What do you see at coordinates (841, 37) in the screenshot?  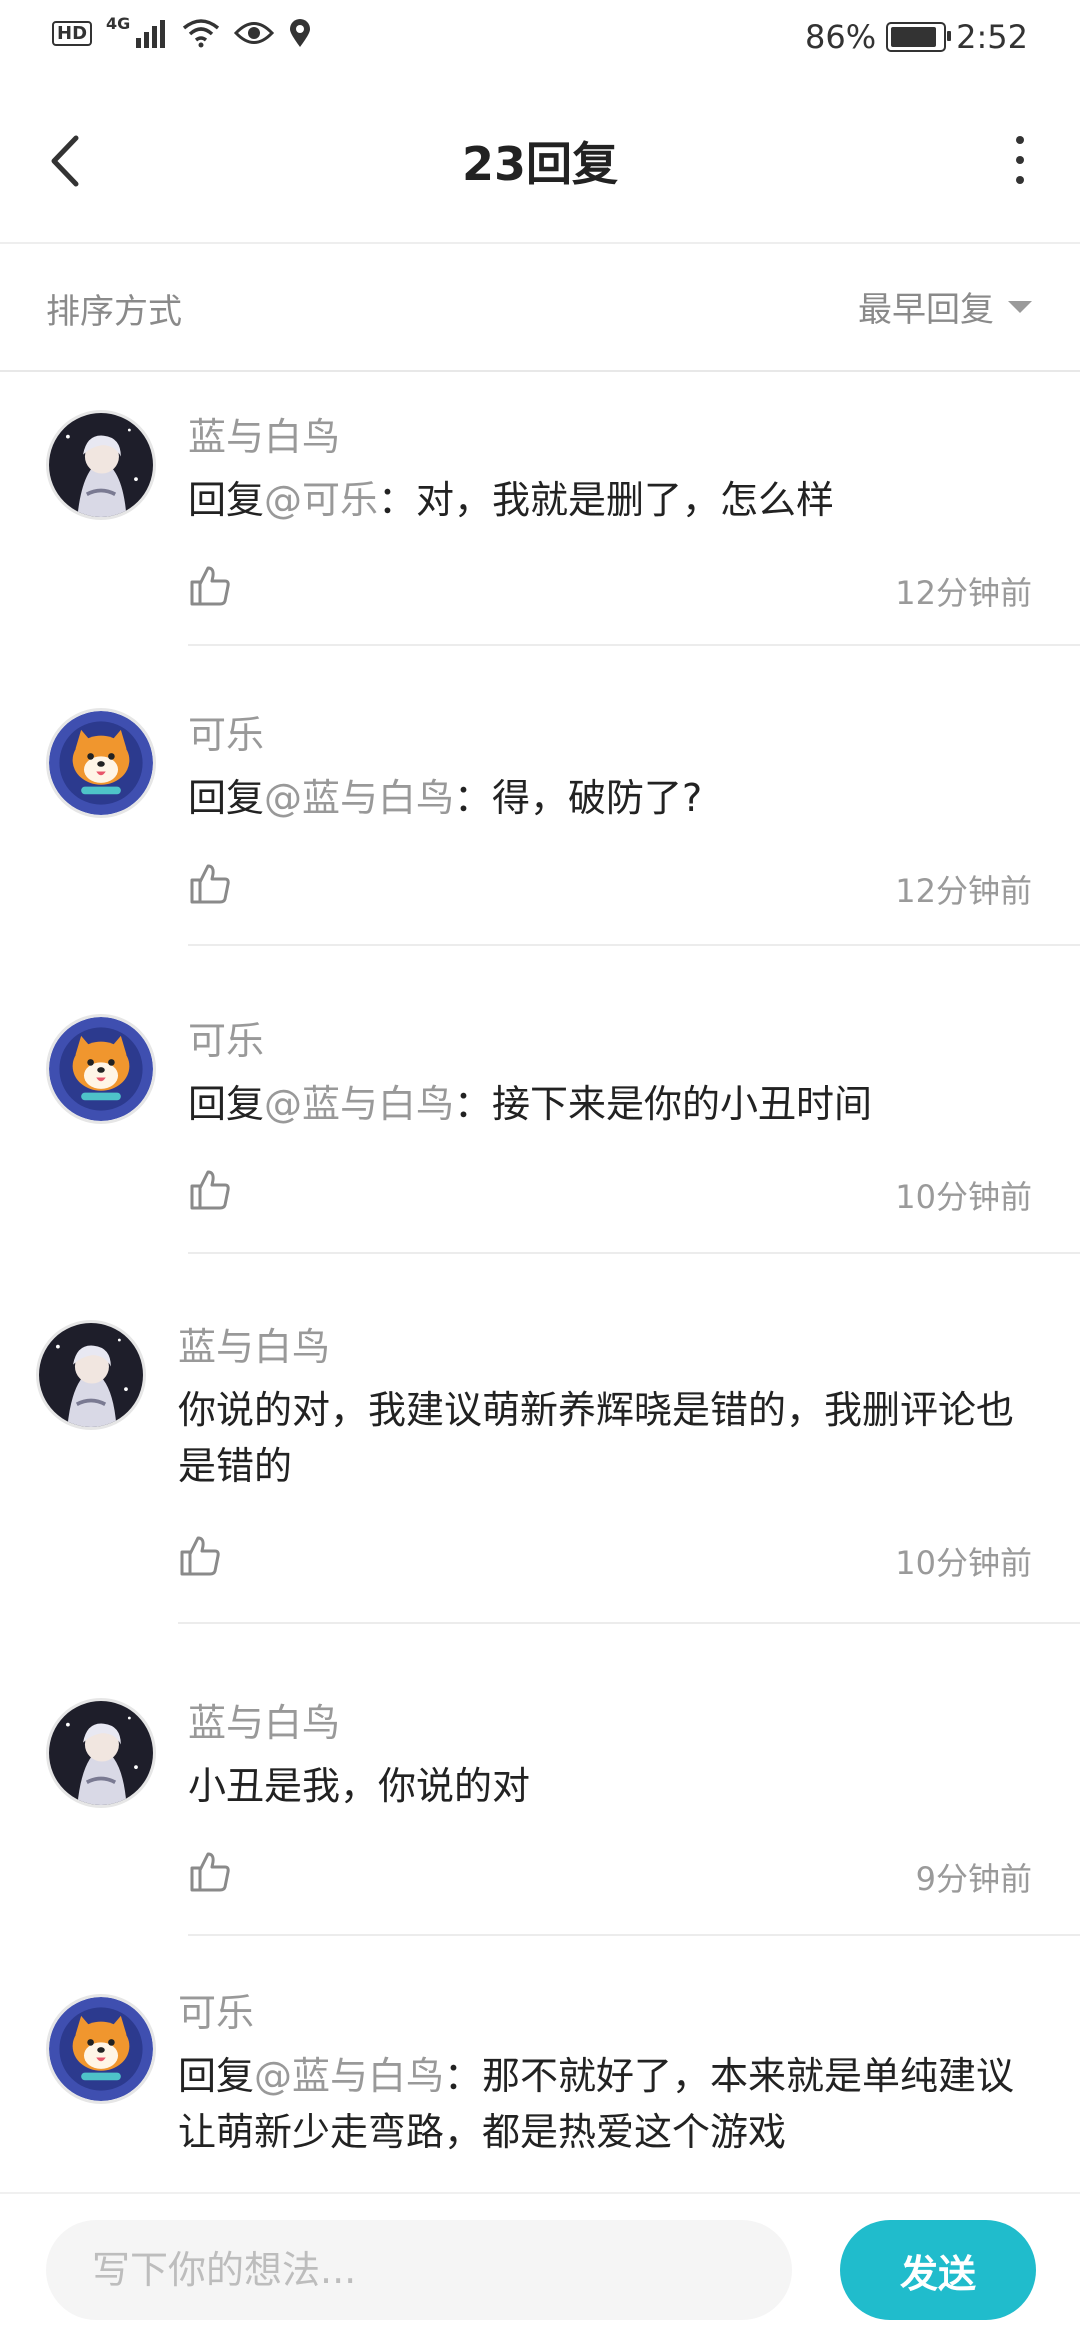 I see `battery-percent: 86%` at bounding box center [841, 37].